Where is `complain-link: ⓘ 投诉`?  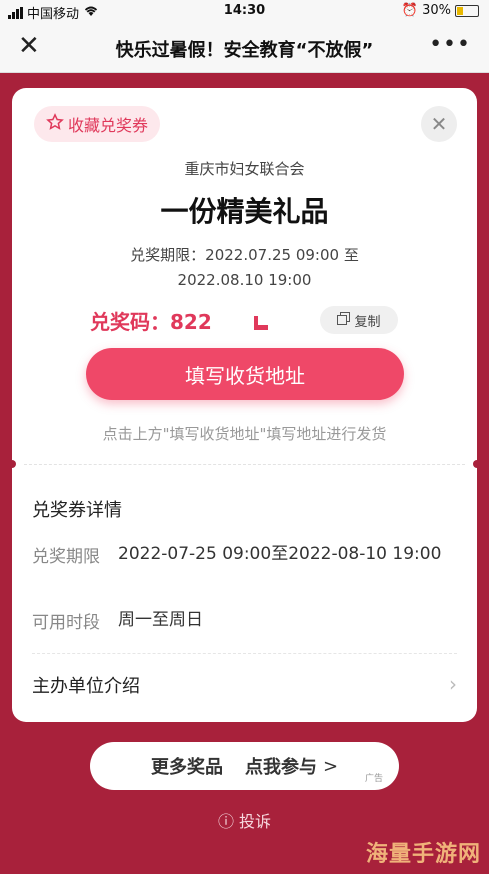 complain-link: ⓘ 投诉 is located at coordinates (244, 820).